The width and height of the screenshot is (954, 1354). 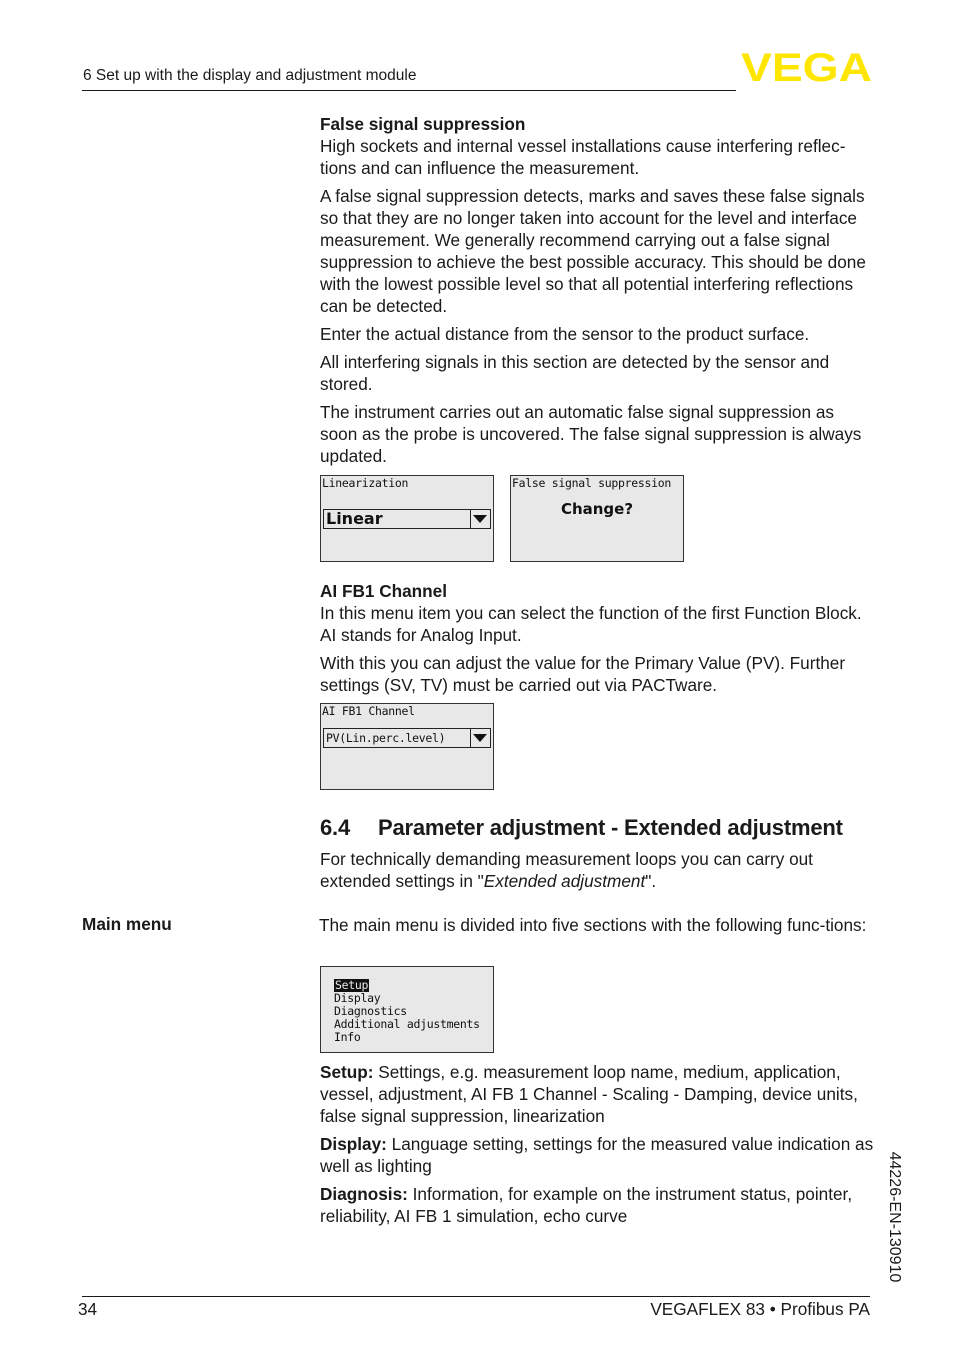 I want to click on document-id: 44226-EN-130910, so click(x=896, y=1220).